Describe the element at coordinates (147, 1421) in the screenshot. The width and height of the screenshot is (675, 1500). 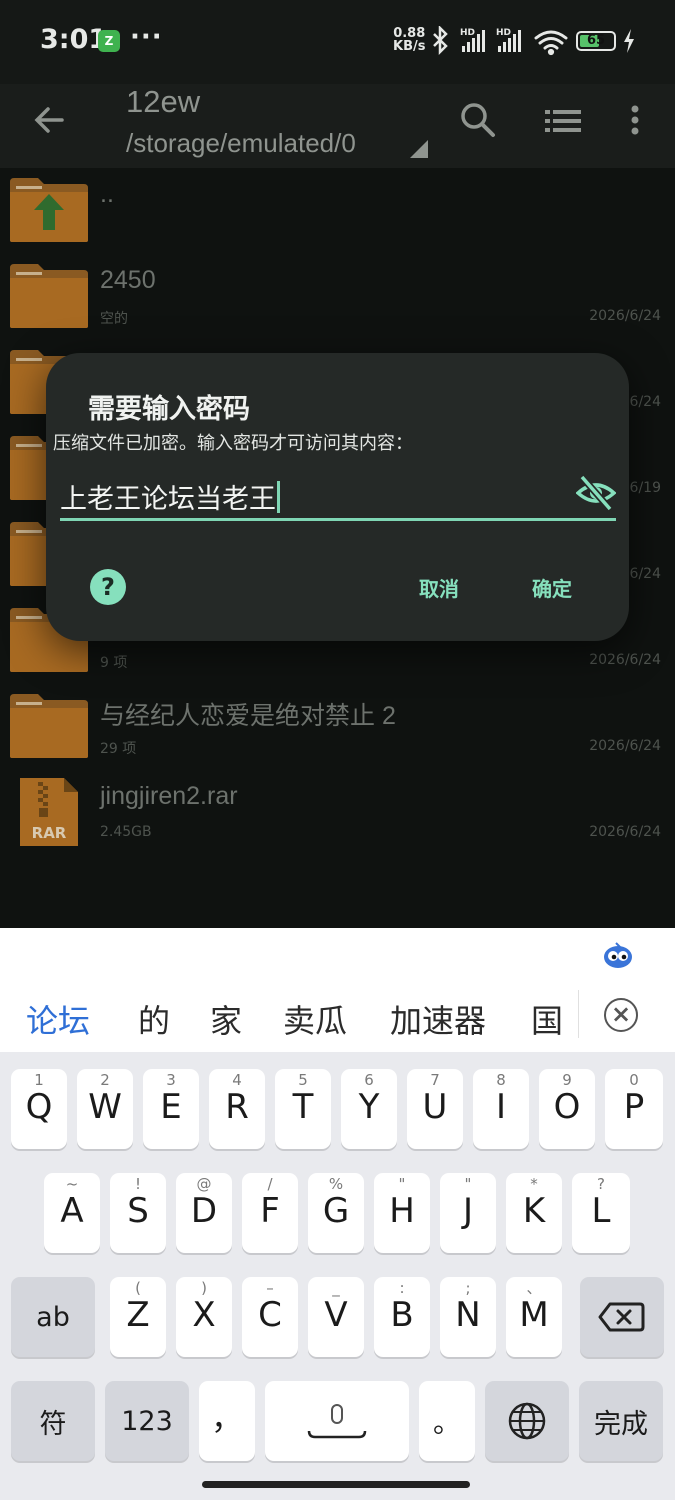
I see `number-key: 123` at that location.